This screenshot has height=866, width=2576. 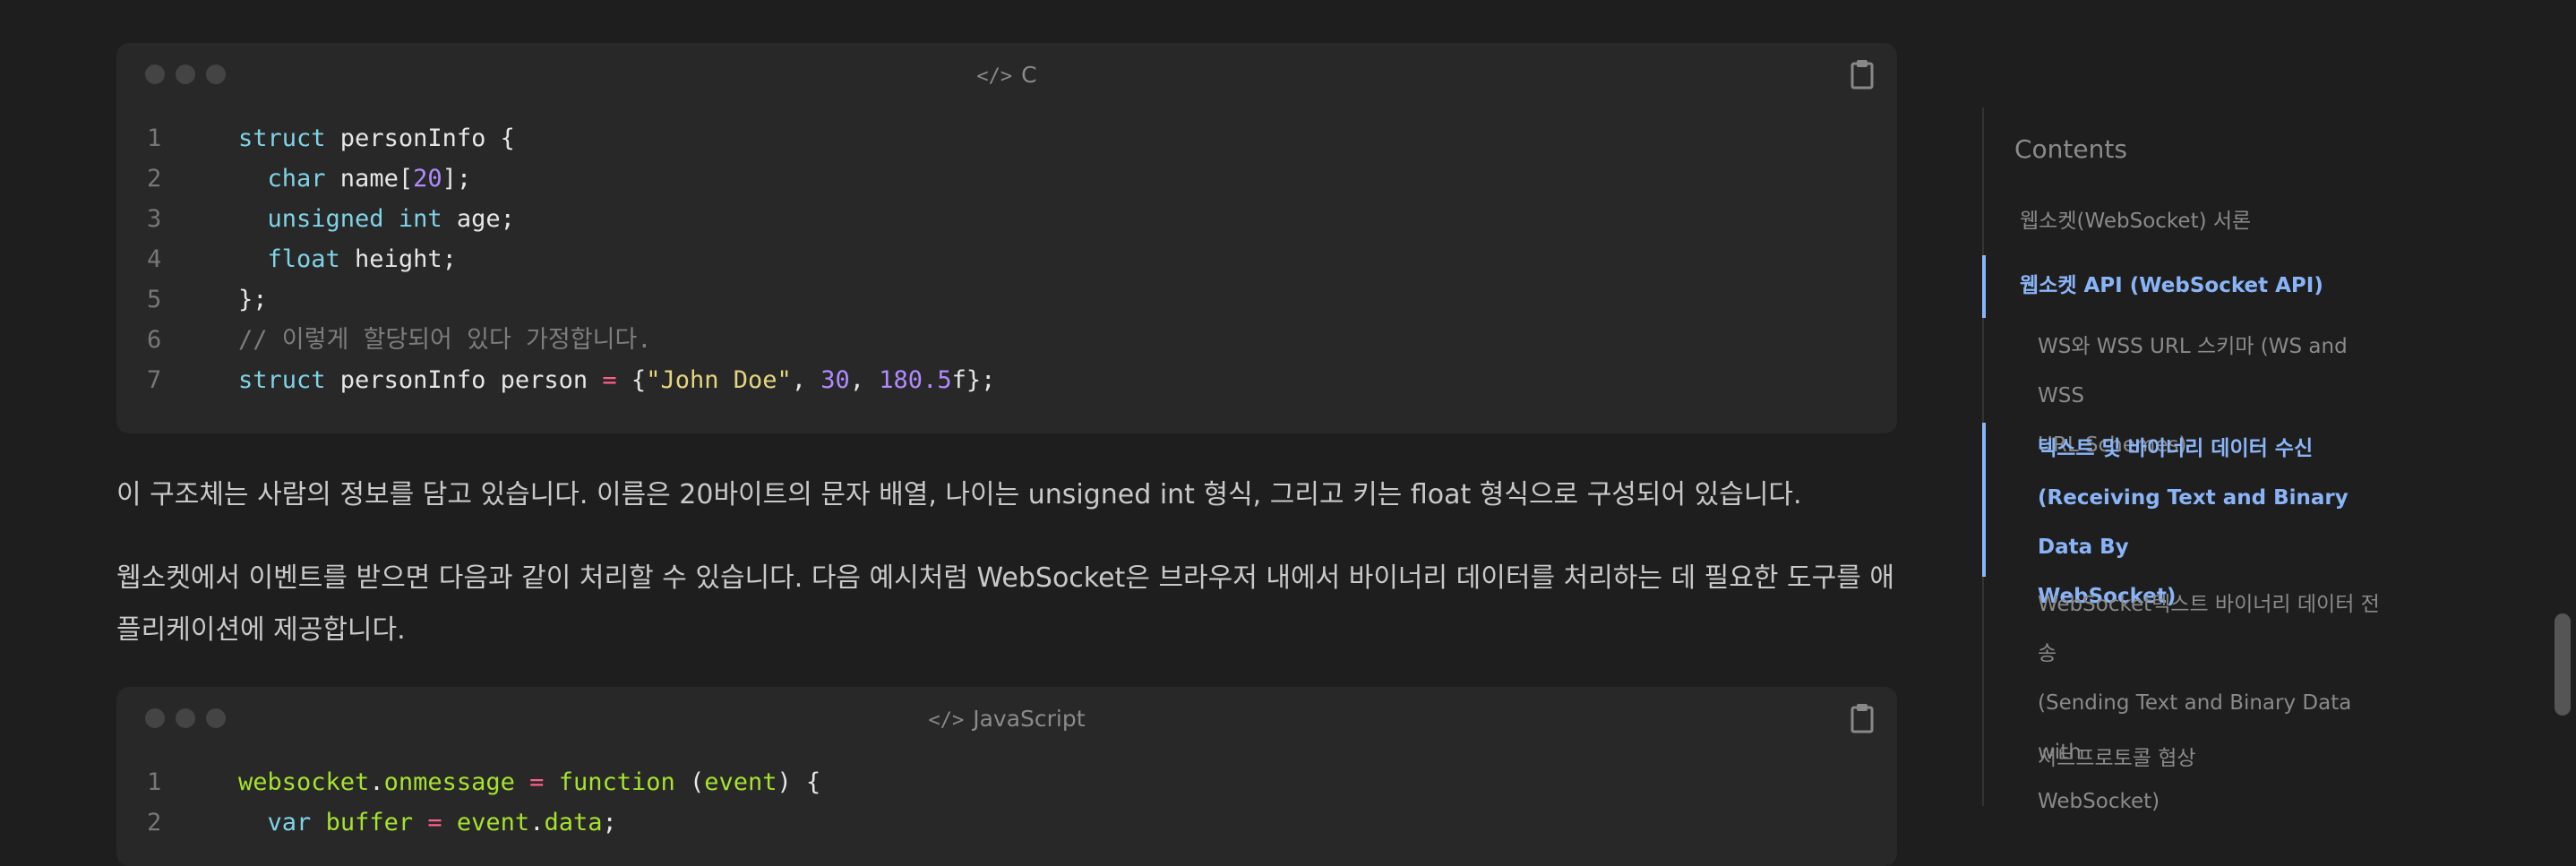 I want to click on line-number: 4, so click(x=154, y=259).